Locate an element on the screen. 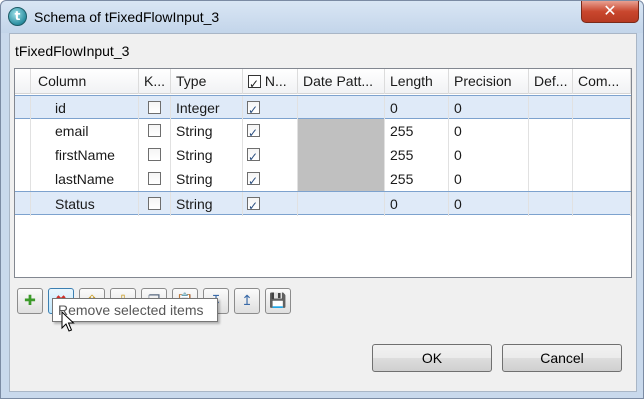 The height and width of the screenshot is (399, 644). table-row: lastName String 2550 is located at coordinates (323, 179).